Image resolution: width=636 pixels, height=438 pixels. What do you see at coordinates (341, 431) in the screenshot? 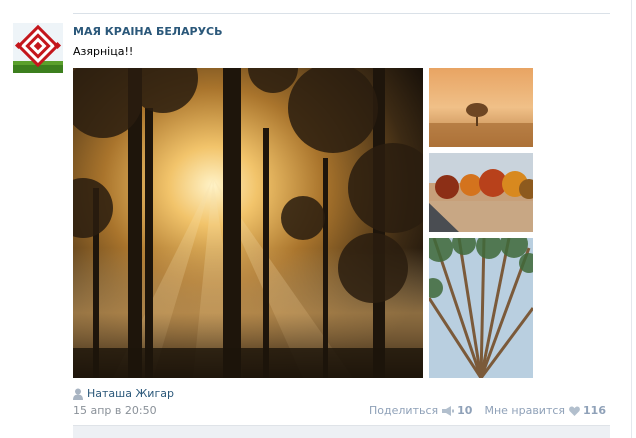
I see `comment-bar` at bounding box center [341, 431].